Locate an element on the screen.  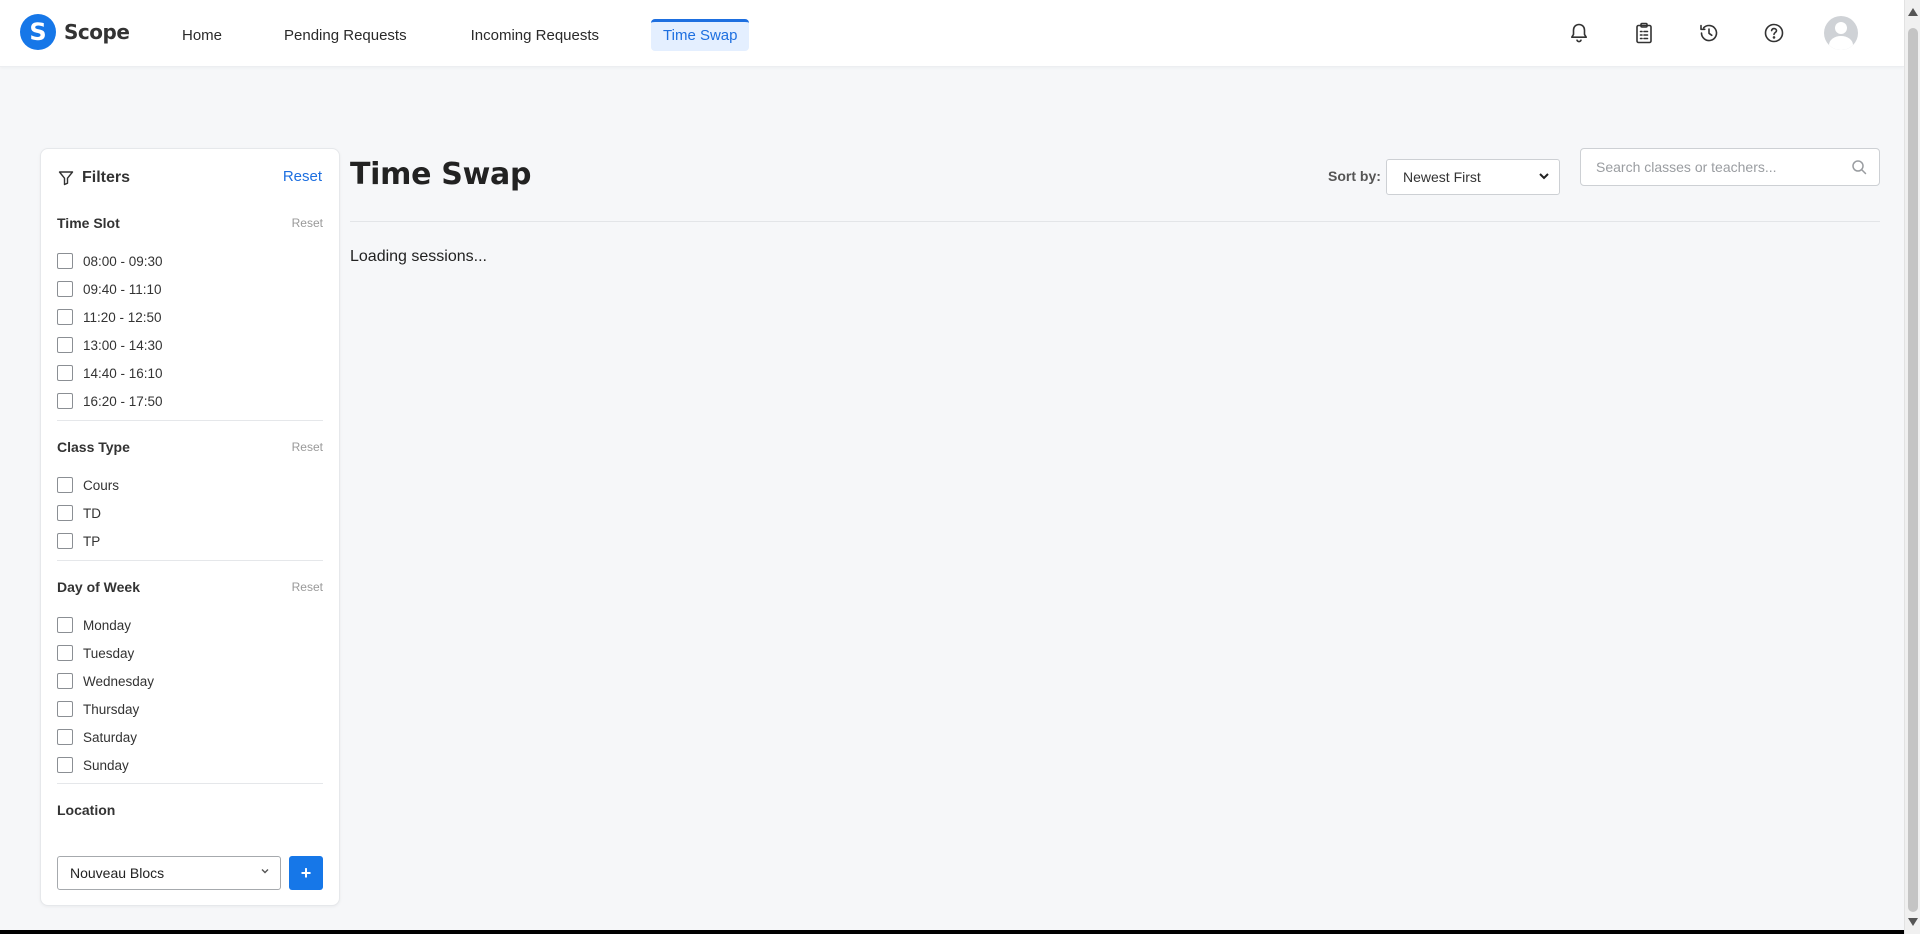
bottom-edge is located at coordinates (952, 932).